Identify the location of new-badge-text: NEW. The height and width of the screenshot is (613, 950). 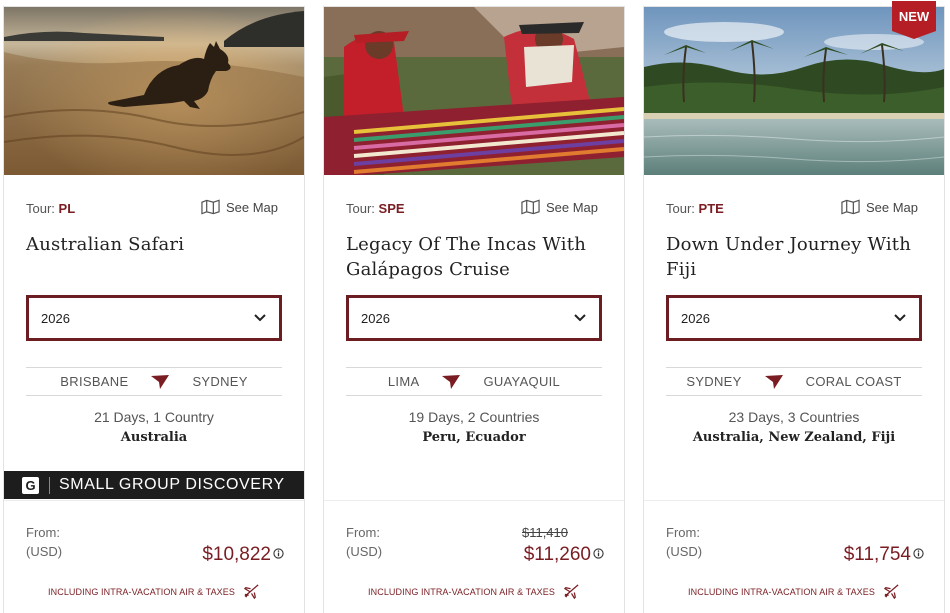
(914, 16).